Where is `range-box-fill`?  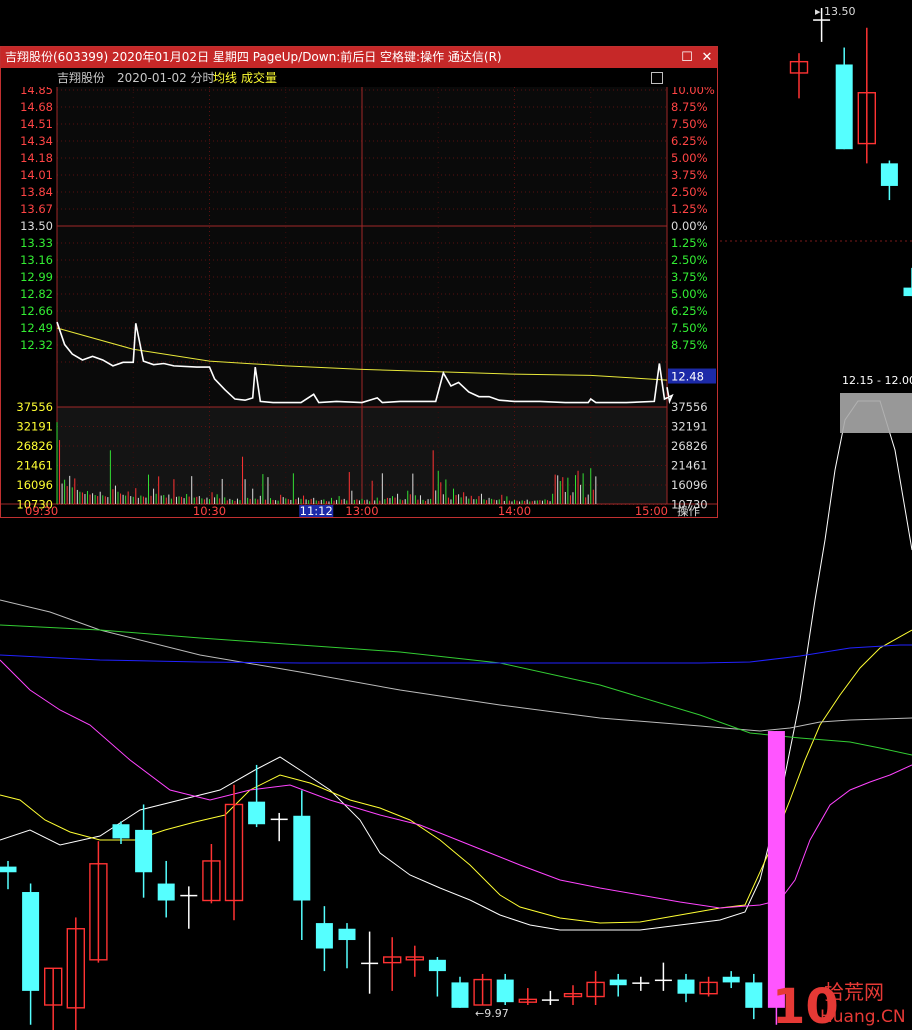
range-box-fill is located at coordinates (876, 413).